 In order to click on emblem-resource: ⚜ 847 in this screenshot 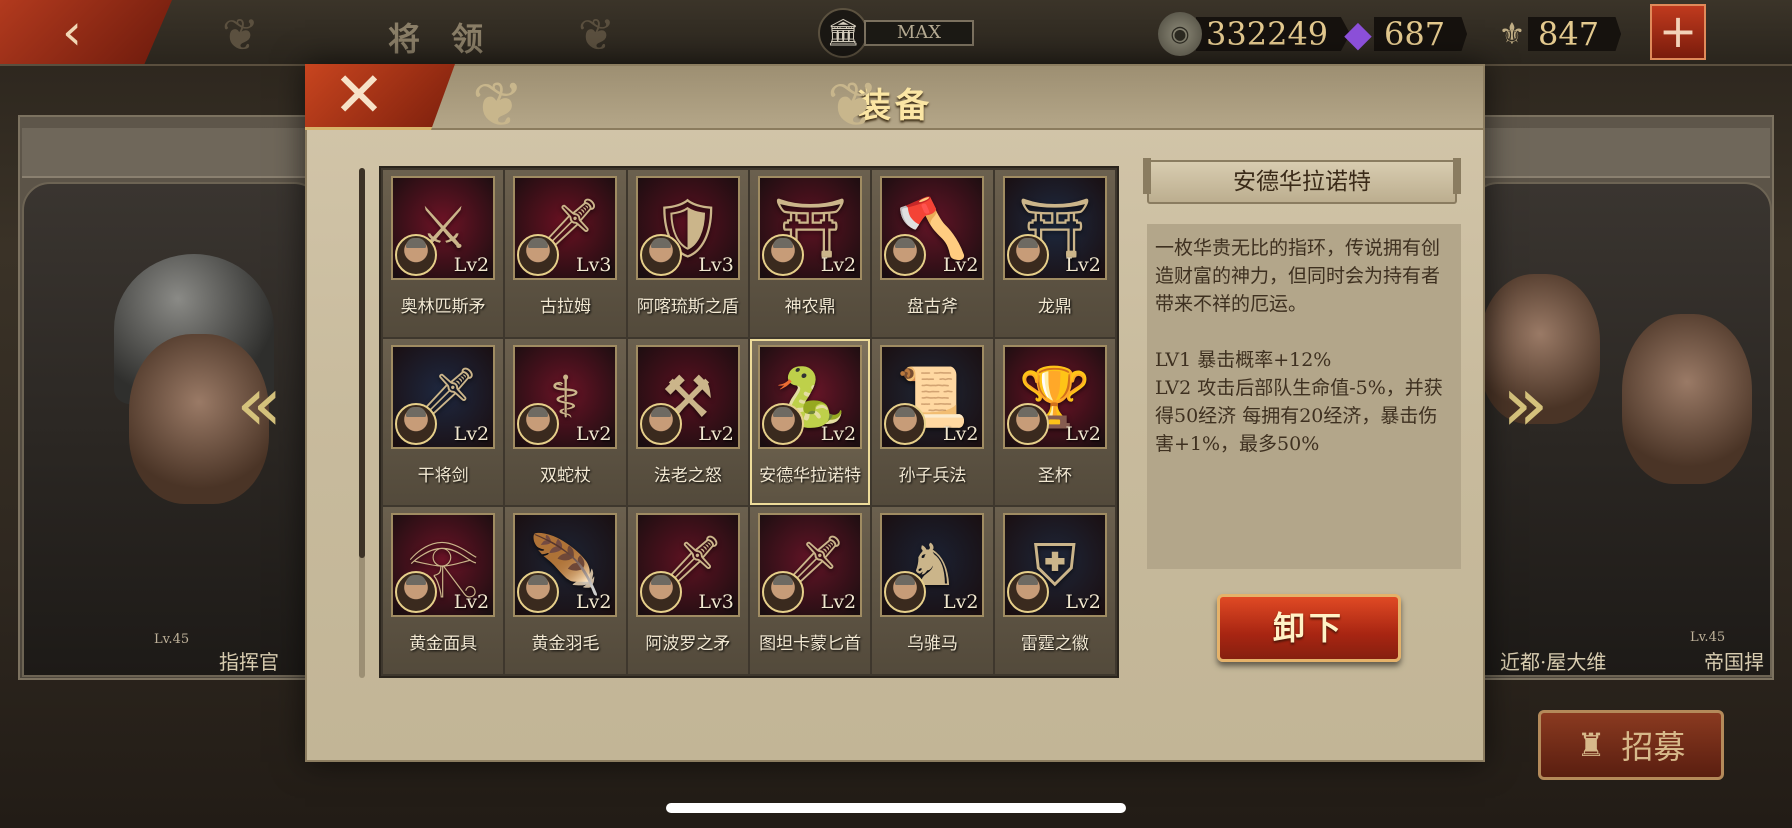, I will do `click(1556, 34)`.